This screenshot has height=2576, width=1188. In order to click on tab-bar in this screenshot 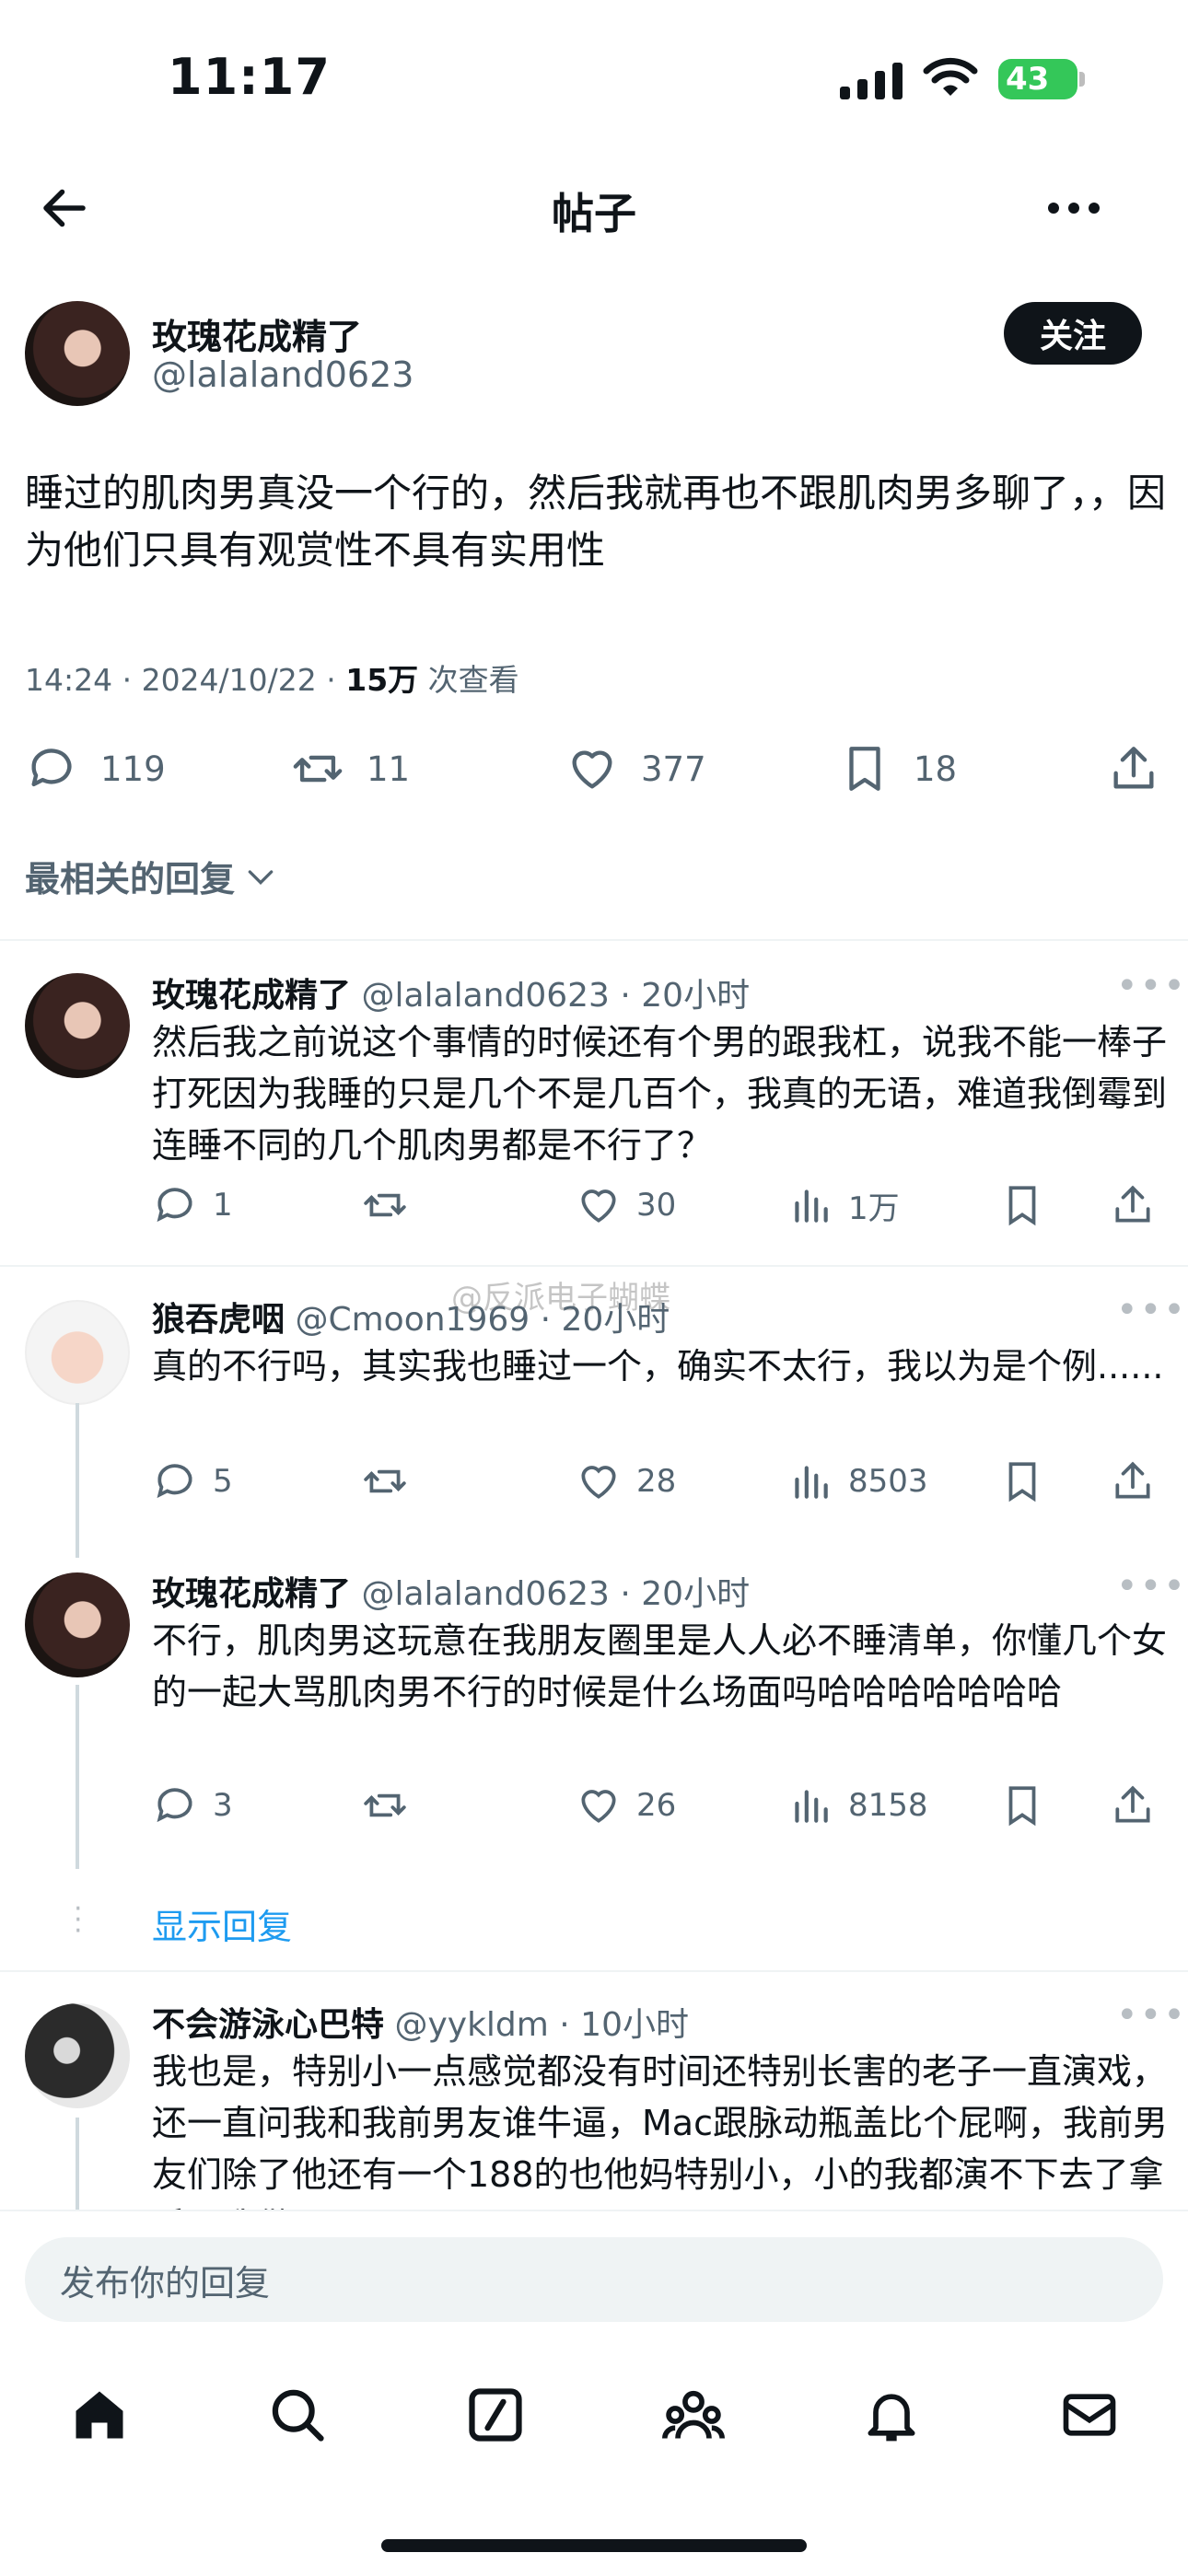, I will do `click(594, 2415)`.